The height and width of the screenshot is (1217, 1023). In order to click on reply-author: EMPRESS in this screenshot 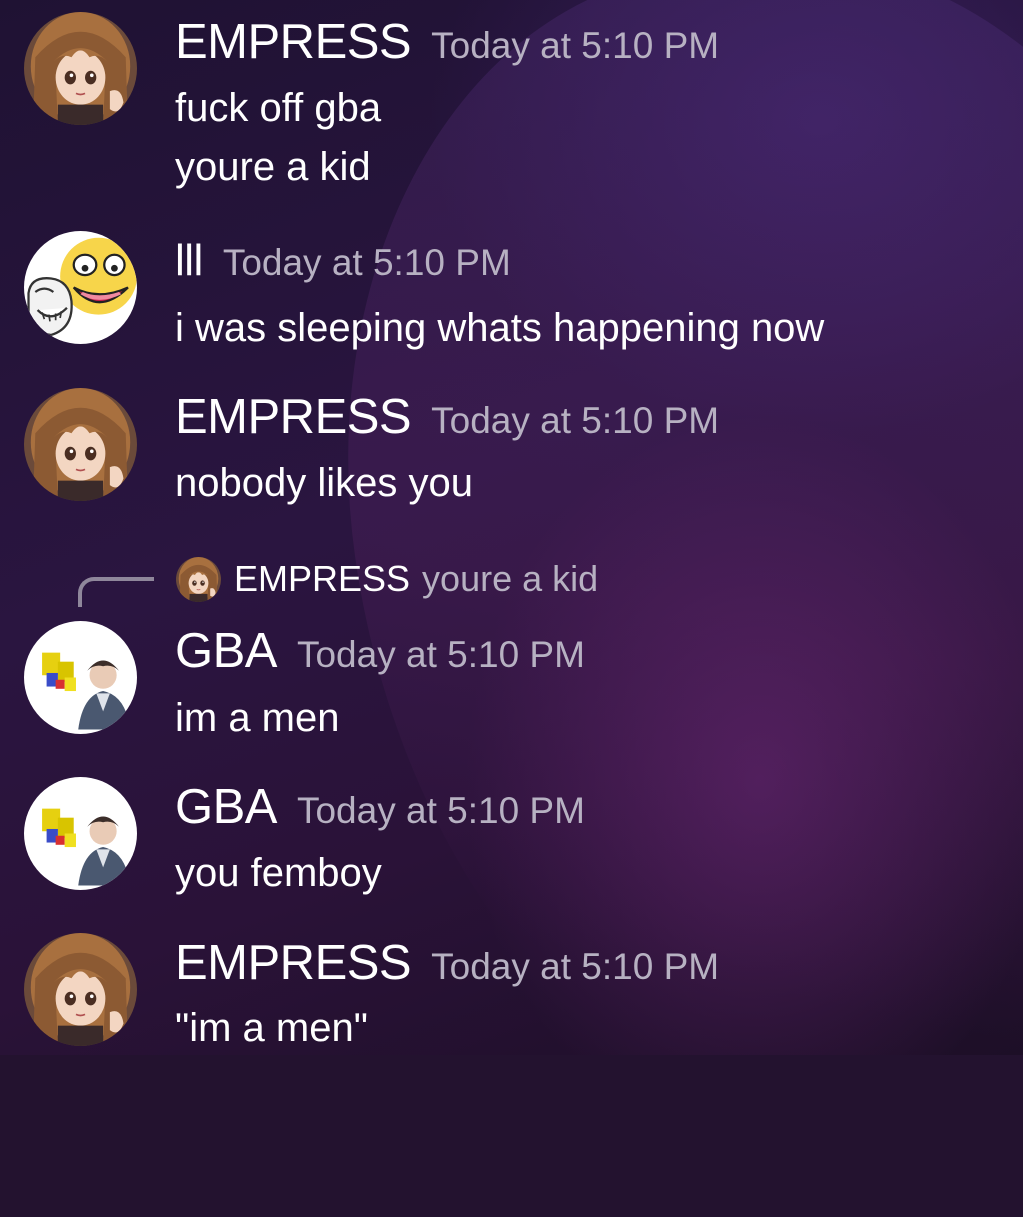, I will do `click(322, 578)`.